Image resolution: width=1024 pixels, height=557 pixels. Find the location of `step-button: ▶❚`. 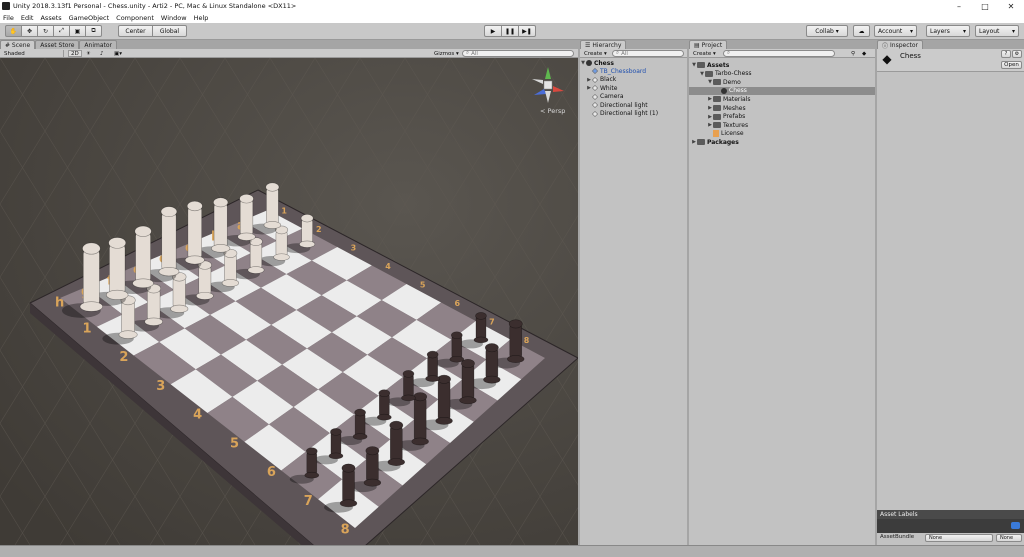

step-button: ▶❚ is located at coordinates (527, 31).